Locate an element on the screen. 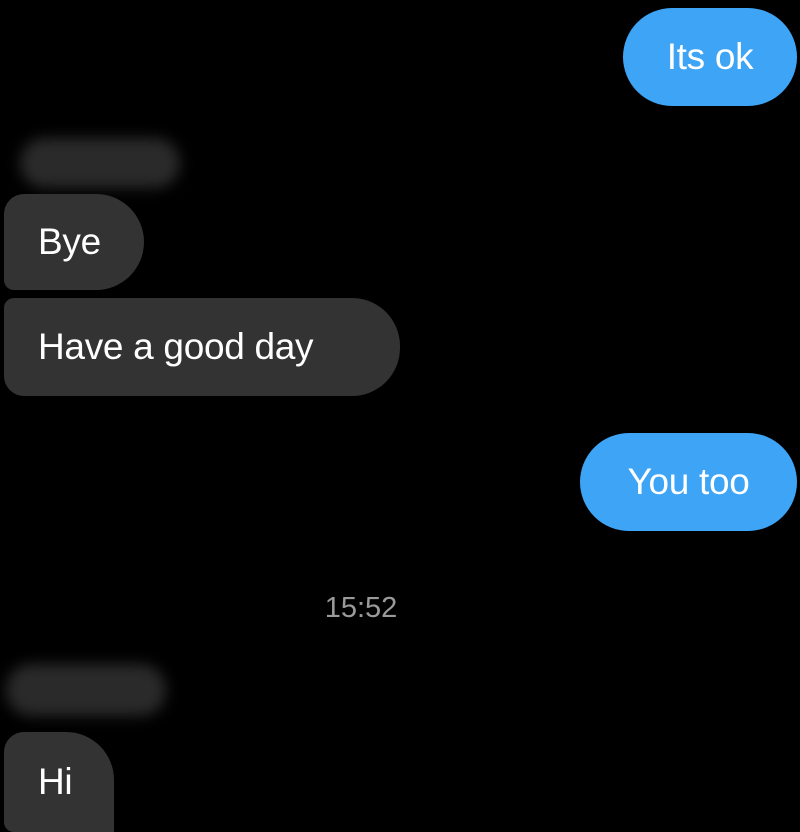 Image resolution: width=800 pixels, height=832 pixels. message-bubble-outgoing: You too is located at coordinates (688, 482).